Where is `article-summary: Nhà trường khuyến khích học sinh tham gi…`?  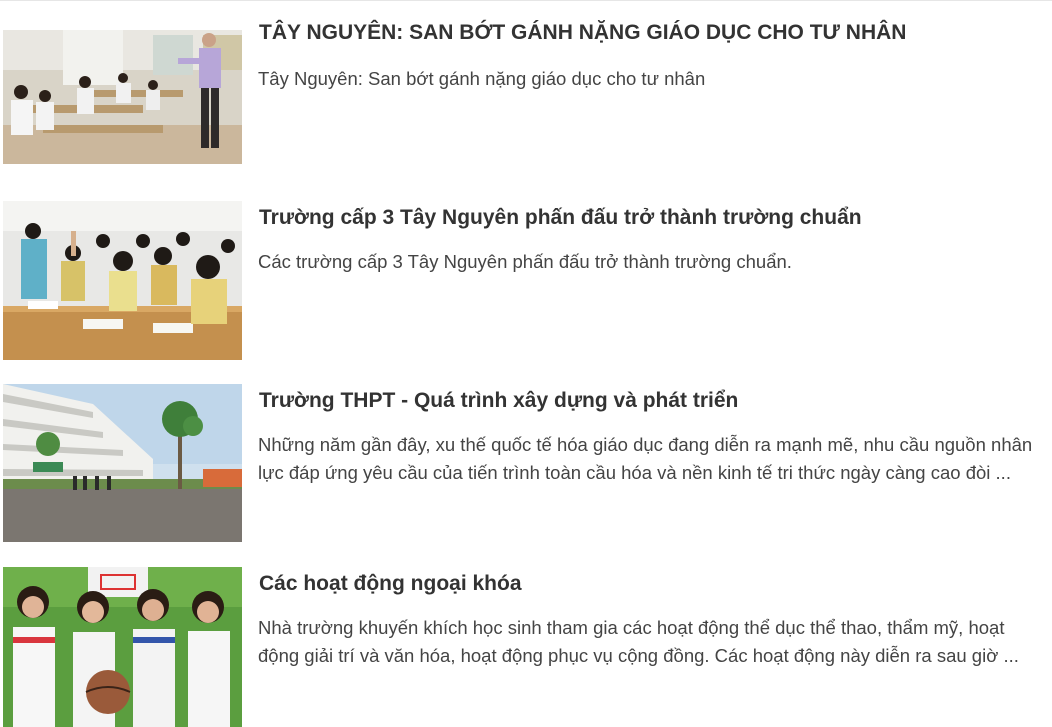 article-summary: Nhà trường khuyến khích học sinh tham gi… is located at coordinates (638, 641).